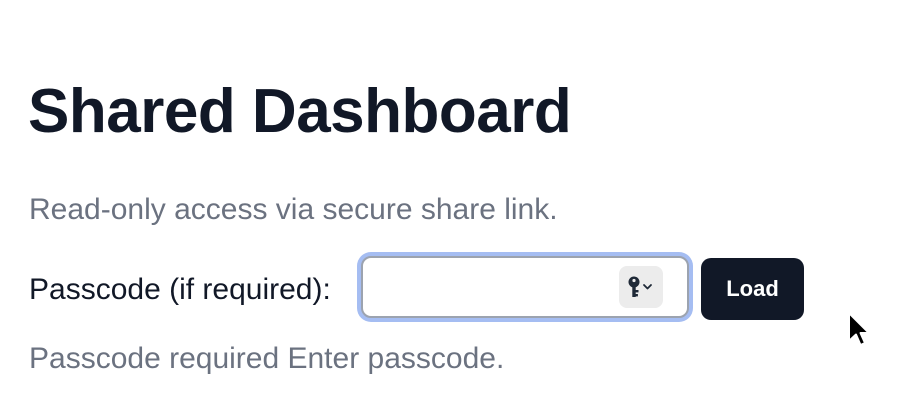  What do you see at coordinates (300, 111) in the screenshot?
I see `page-title: Shared Dashboard` at bounding box center [300, 111].